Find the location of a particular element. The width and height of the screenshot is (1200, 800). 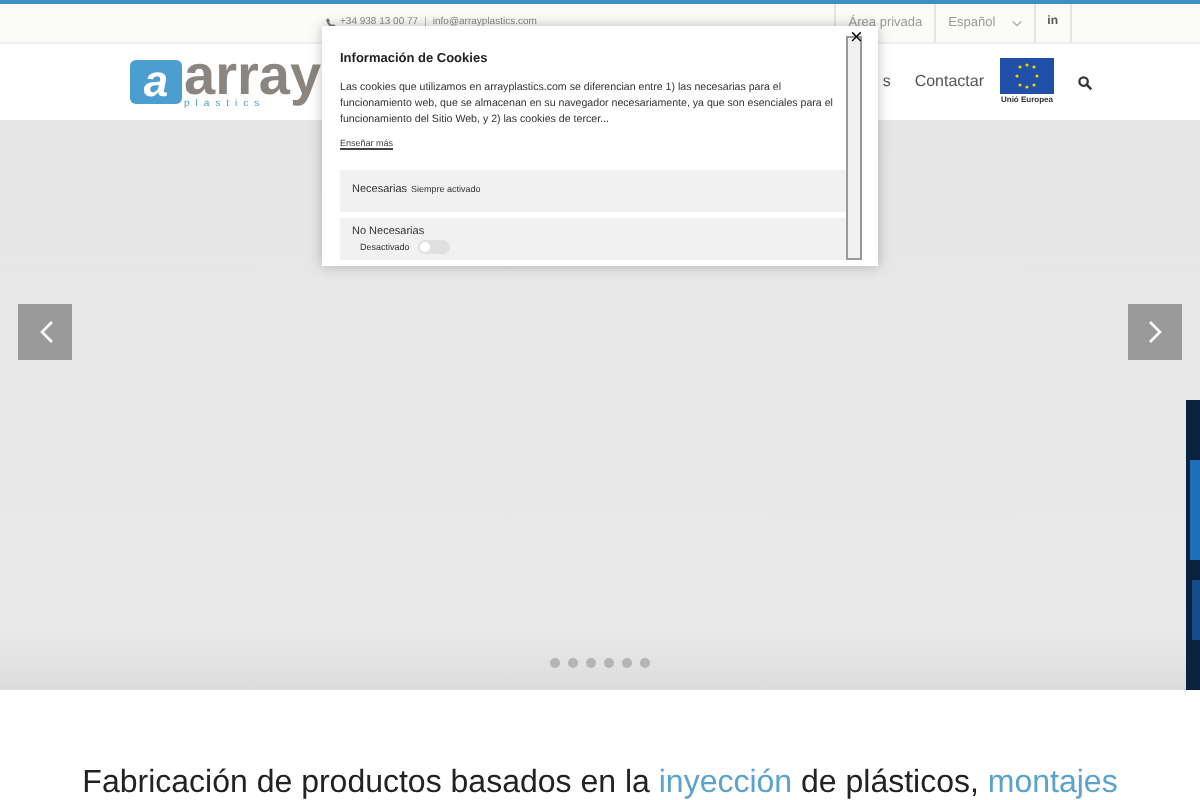

scrollbar is located at coordinates (854, 148).